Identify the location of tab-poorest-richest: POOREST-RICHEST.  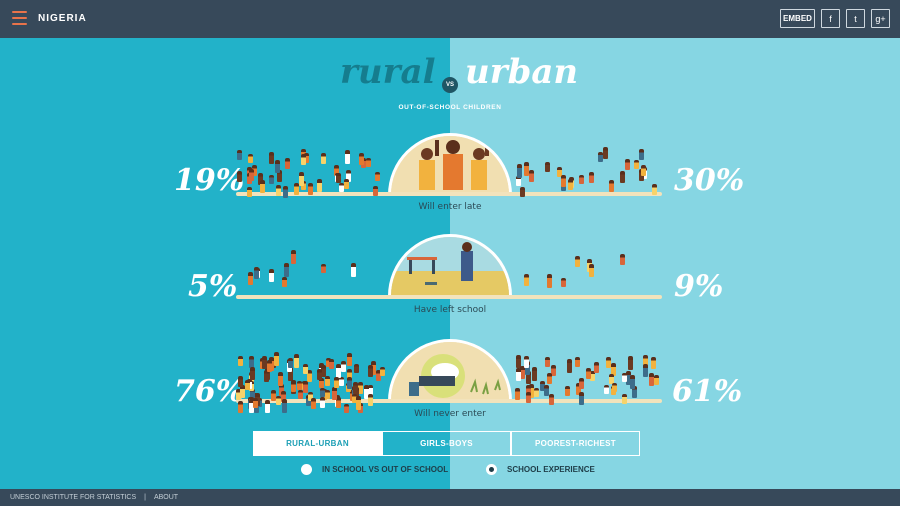
(575, 443).